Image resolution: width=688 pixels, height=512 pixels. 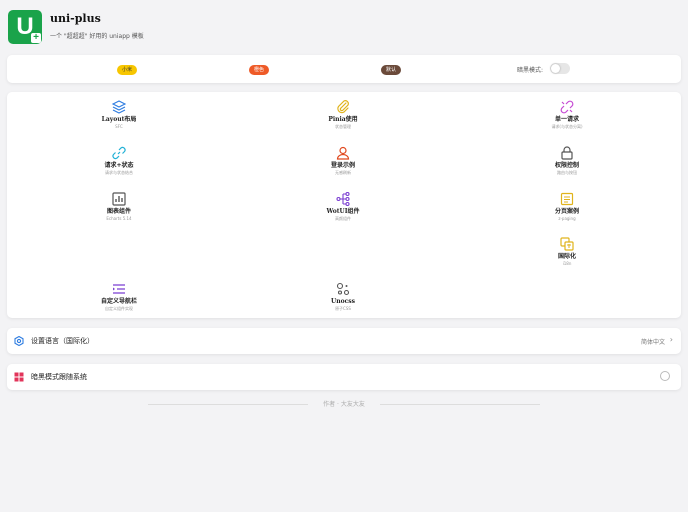 What do you see at coordinates (118, 301) in the screenshot?
I see `grid-label: 自定义导航栏` at bounding box center [118, 301].